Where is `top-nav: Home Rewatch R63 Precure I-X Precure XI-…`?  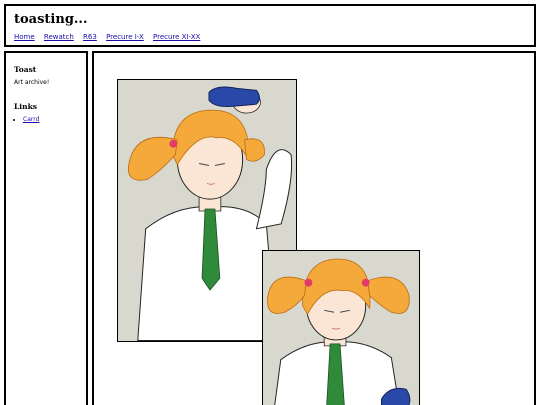 top-nav: Home Rewatch R63 Precure I-X Precure XI-… is located at coordinates (110, 37).